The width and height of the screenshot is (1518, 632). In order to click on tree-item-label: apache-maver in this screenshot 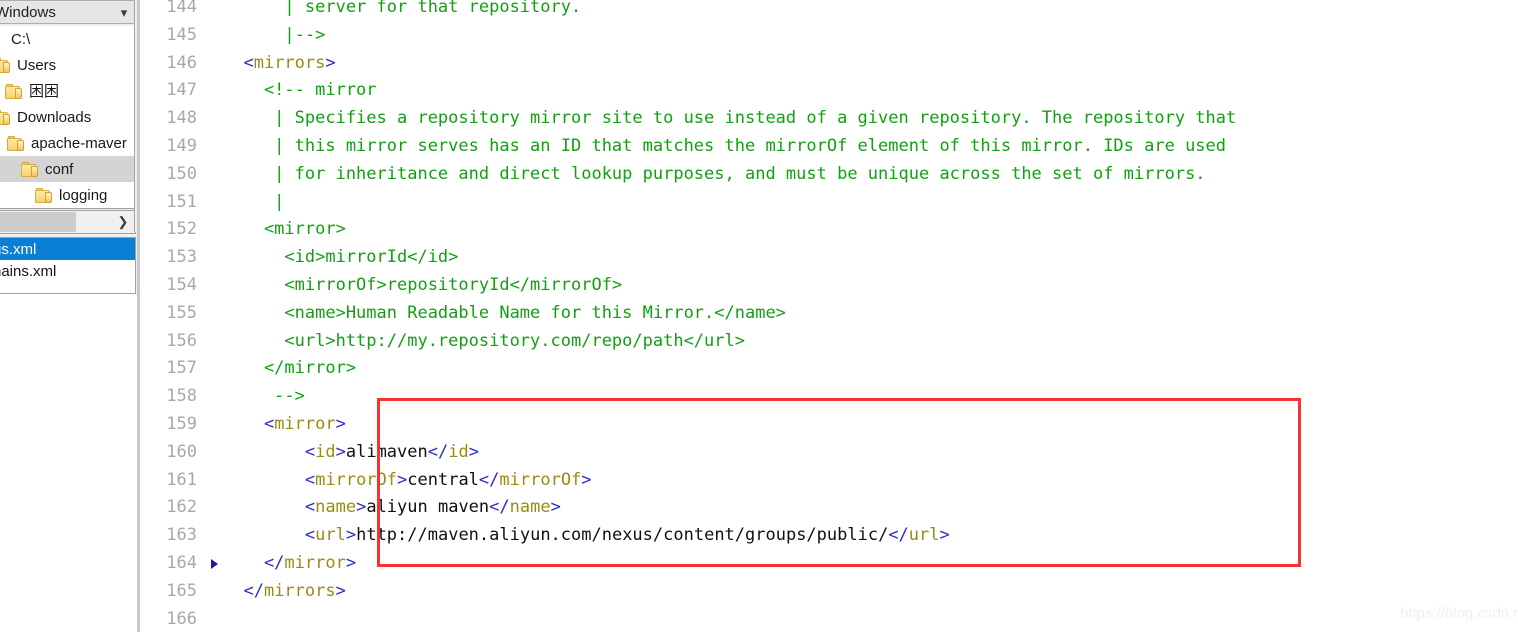, I will do `click(79, 143)`.